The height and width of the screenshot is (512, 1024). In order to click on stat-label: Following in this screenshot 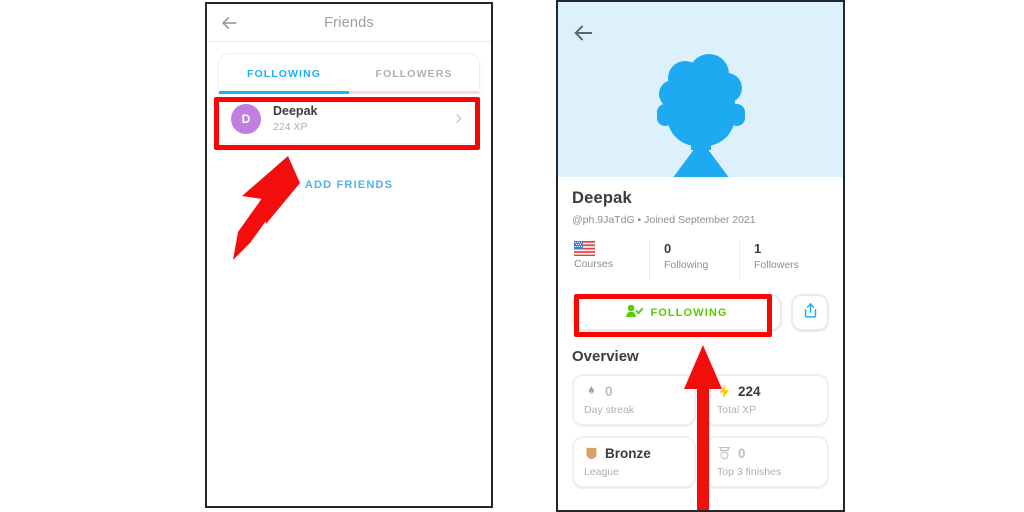, I will do `click(686, 265)`.